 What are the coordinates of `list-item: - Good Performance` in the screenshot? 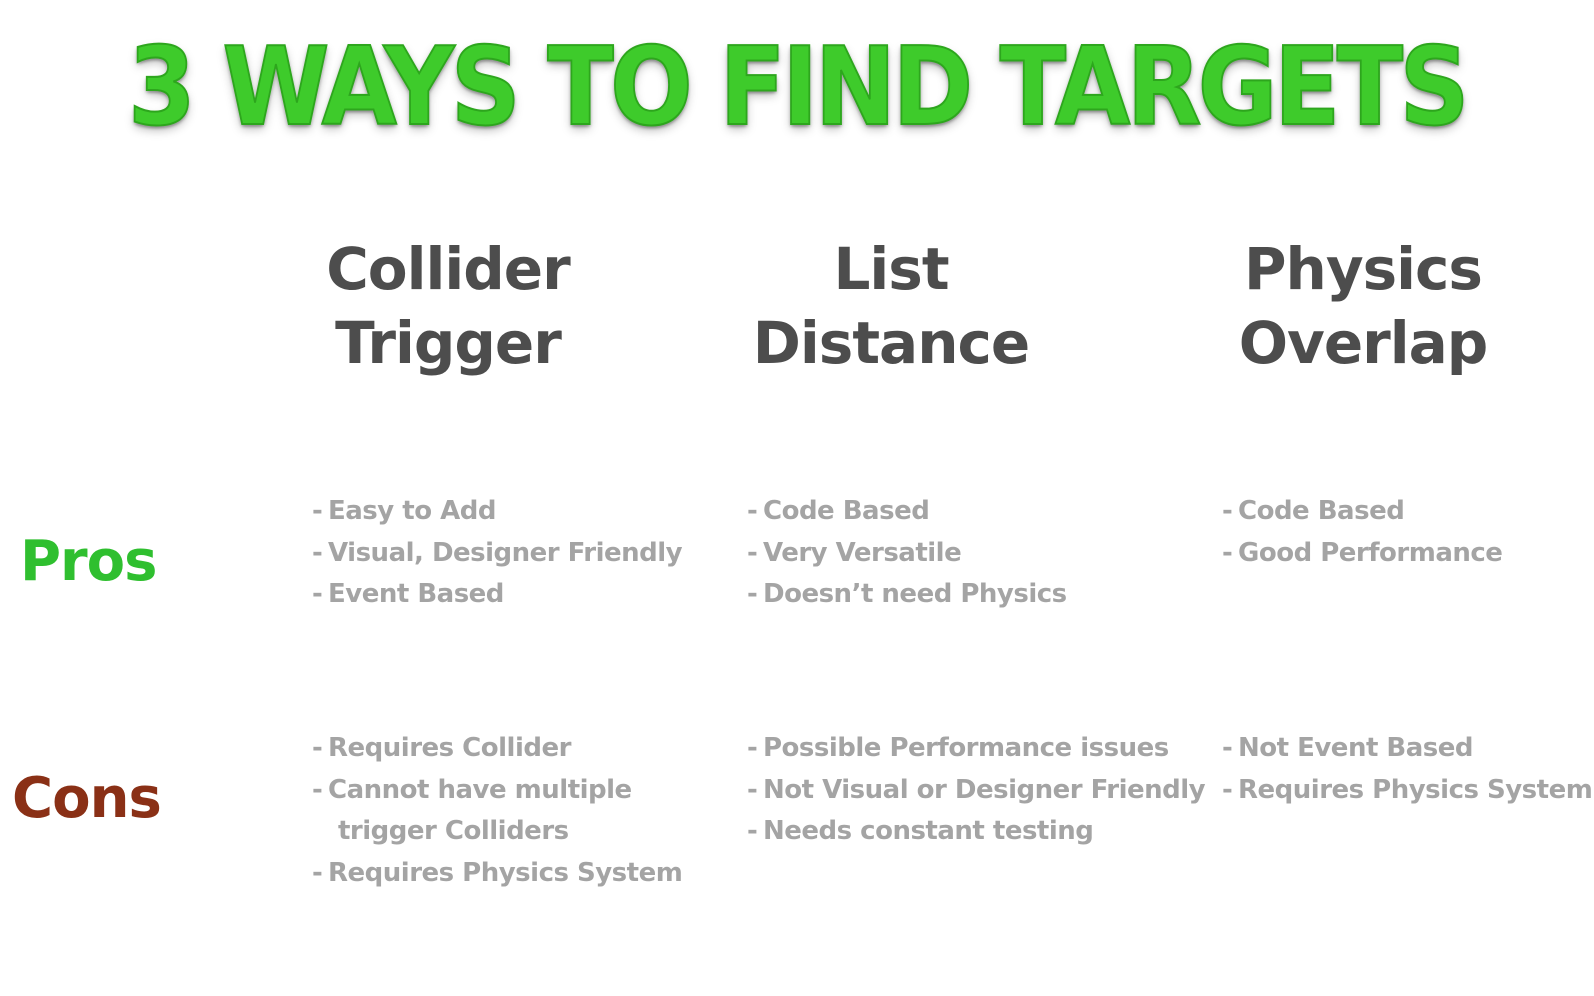 It's located at (1362, 552).